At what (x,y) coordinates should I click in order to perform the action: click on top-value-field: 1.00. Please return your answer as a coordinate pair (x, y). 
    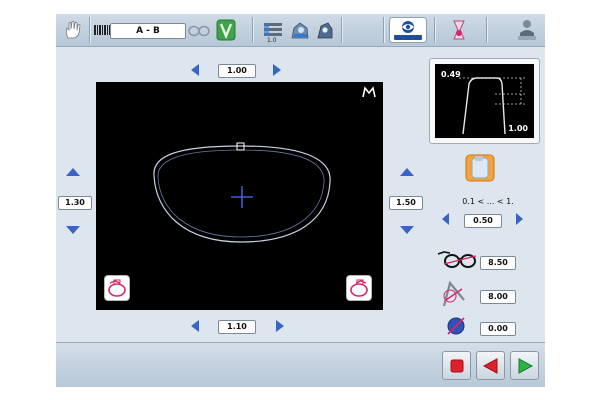
    Looking at the image, I should click on (237, 71).